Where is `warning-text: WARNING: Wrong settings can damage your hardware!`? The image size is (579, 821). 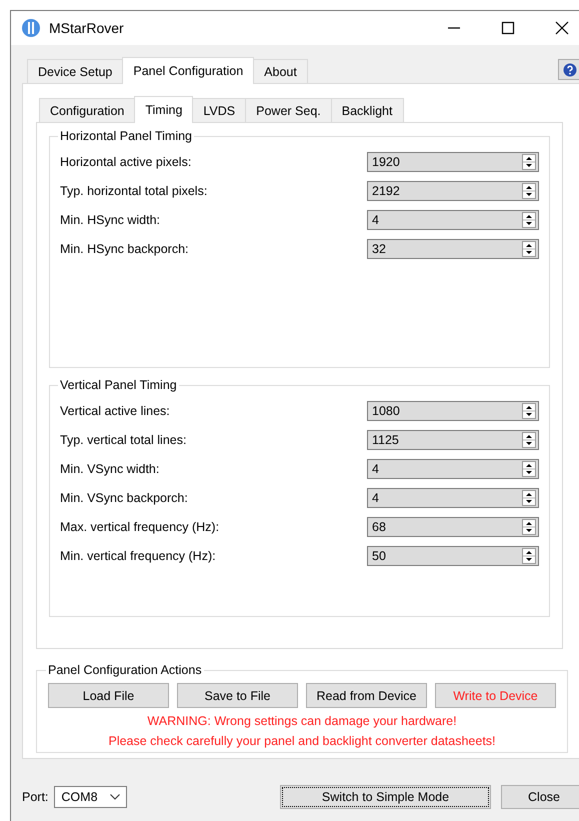 warning-text: WARNING: Wrong settings can damage your hardware! is located at coordinates (302, 721).